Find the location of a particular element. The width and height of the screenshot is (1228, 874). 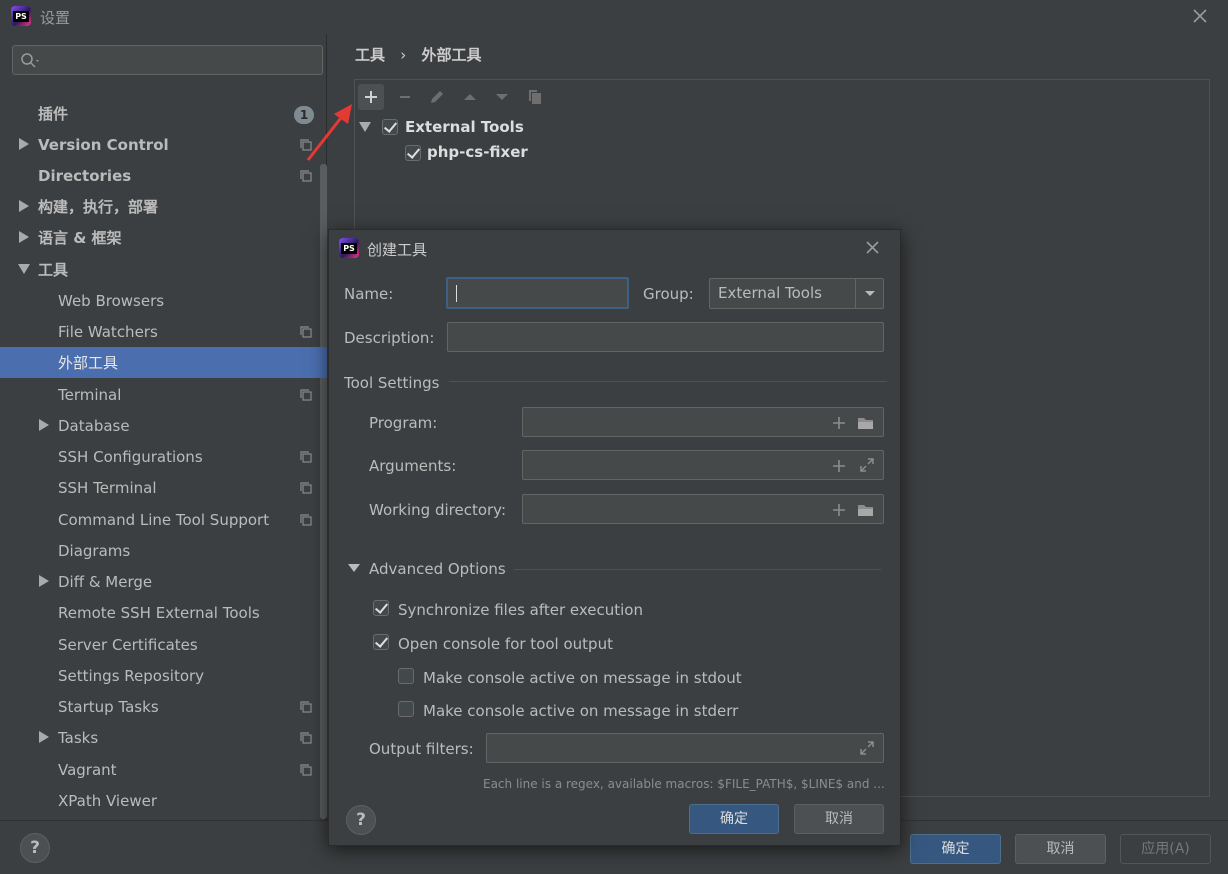

advanced-options-collapse-icon is located at coordinates (354, 568).